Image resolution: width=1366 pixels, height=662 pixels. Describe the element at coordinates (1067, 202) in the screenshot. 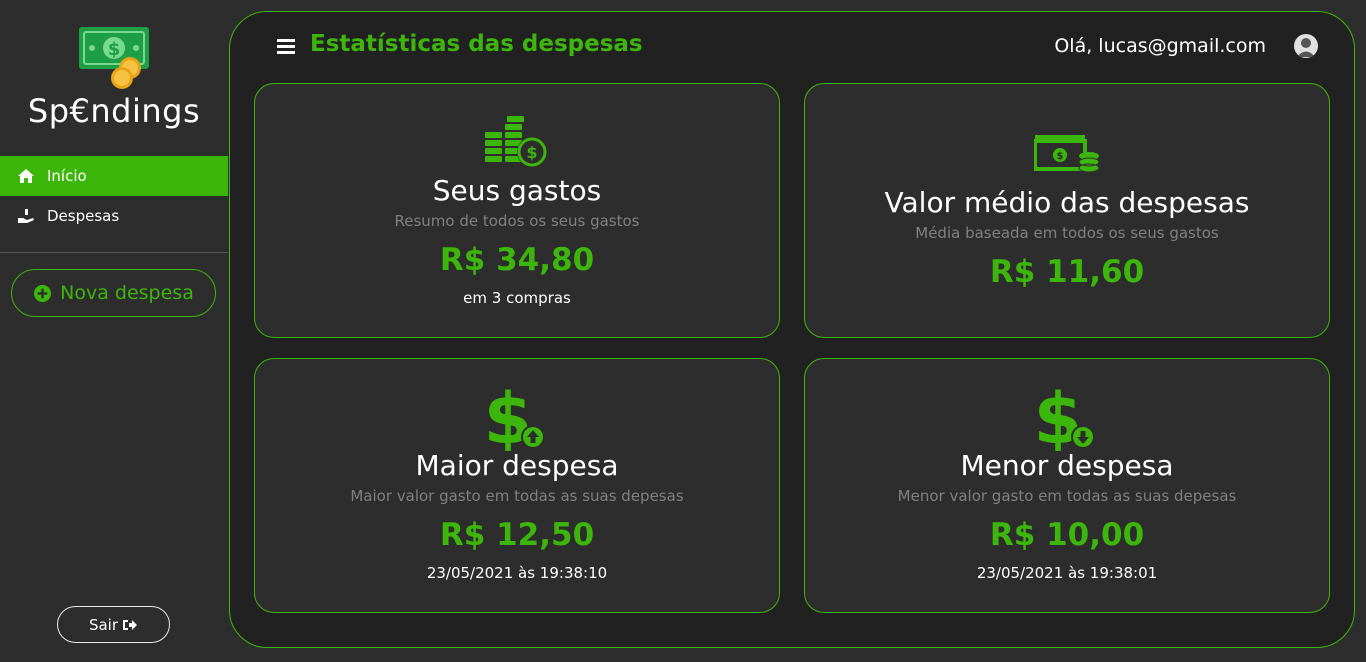

I see `card-title: Valor médio das despesas` at that location.